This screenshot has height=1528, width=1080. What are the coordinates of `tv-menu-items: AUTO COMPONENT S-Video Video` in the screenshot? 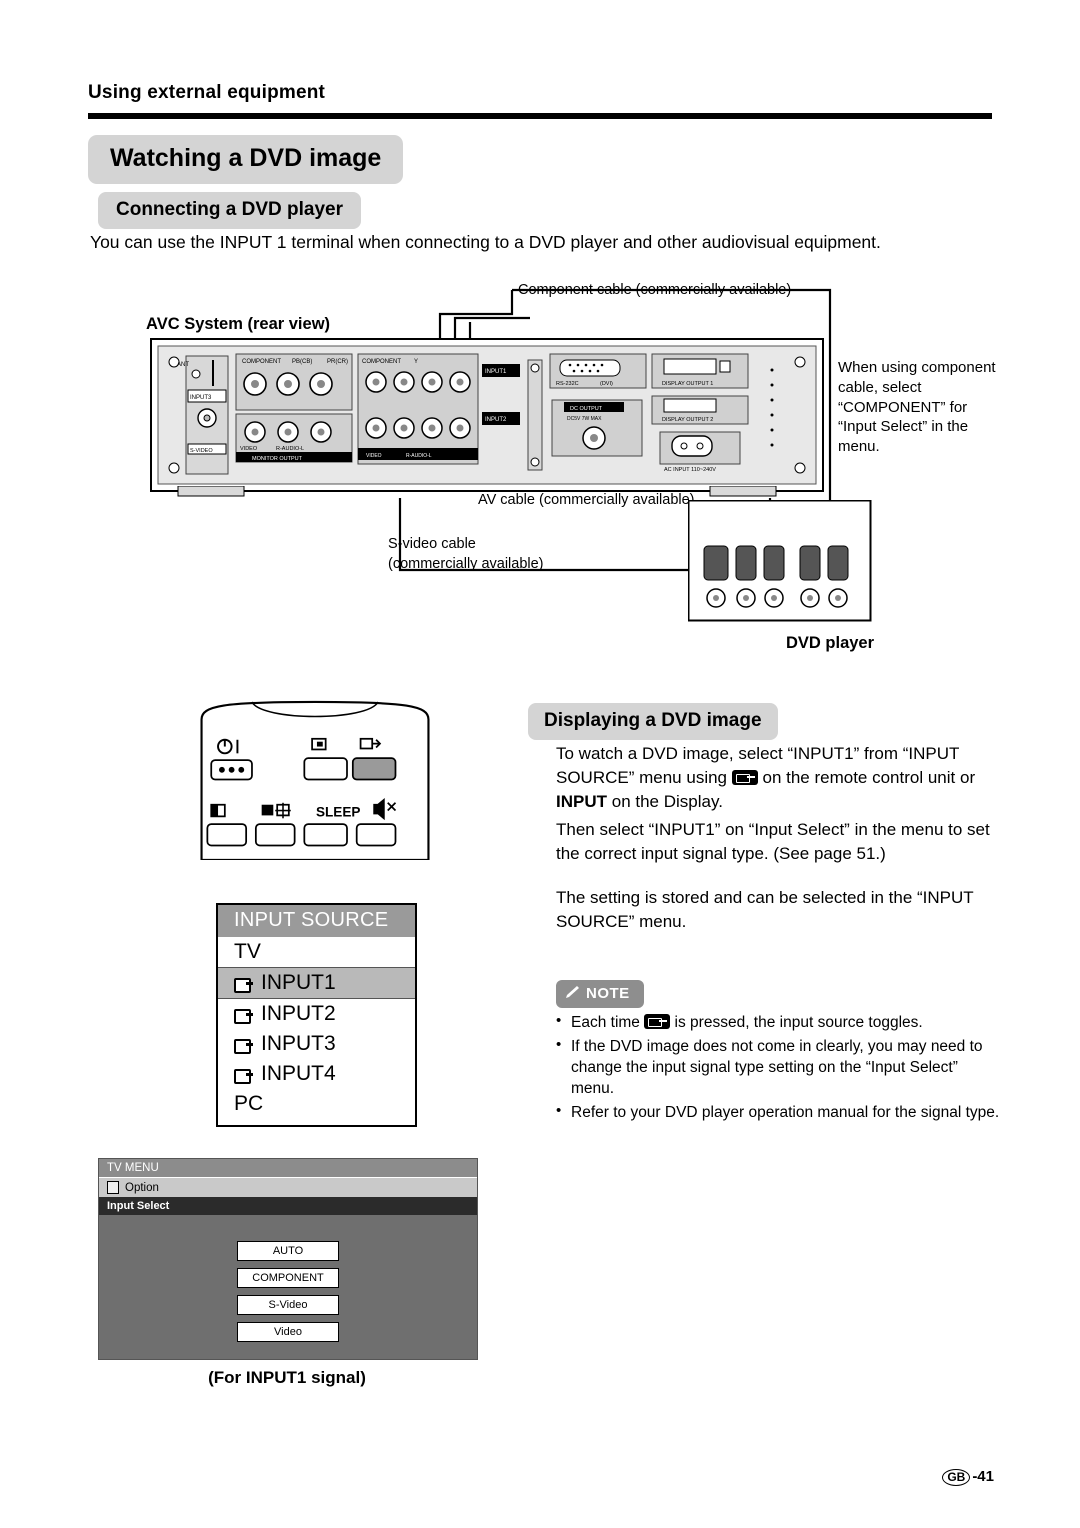 It's located at (288, 1278).